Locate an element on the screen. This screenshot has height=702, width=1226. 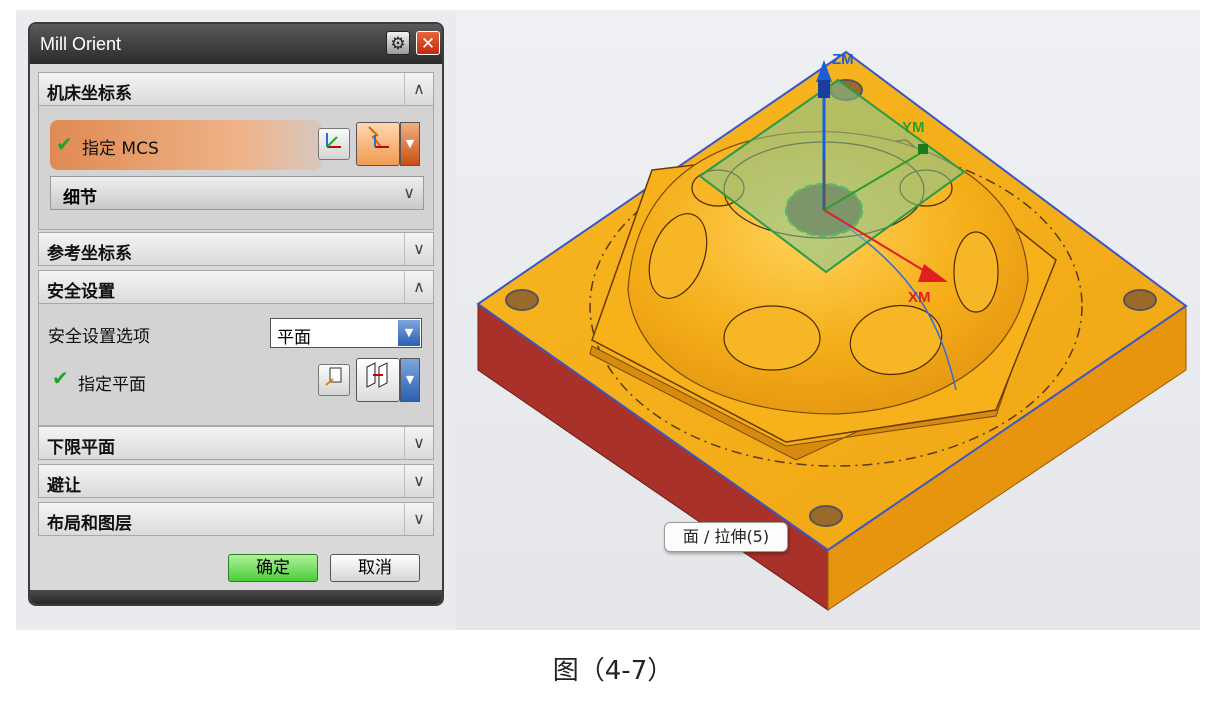
section-avoidance-label: 避让 is located at coordinates (64, 486).